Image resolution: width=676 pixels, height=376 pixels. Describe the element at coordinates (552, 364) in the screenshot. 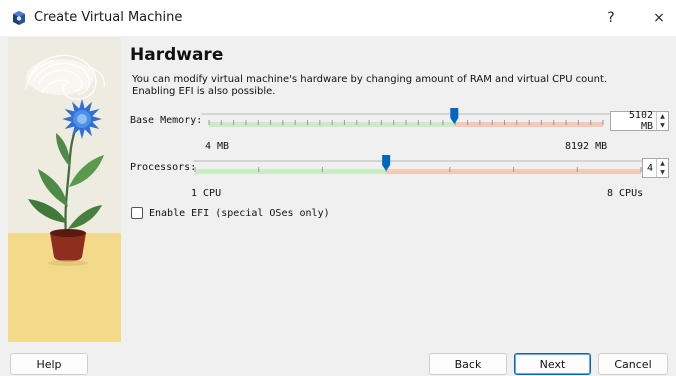

I see `next-button: Next` at that location.